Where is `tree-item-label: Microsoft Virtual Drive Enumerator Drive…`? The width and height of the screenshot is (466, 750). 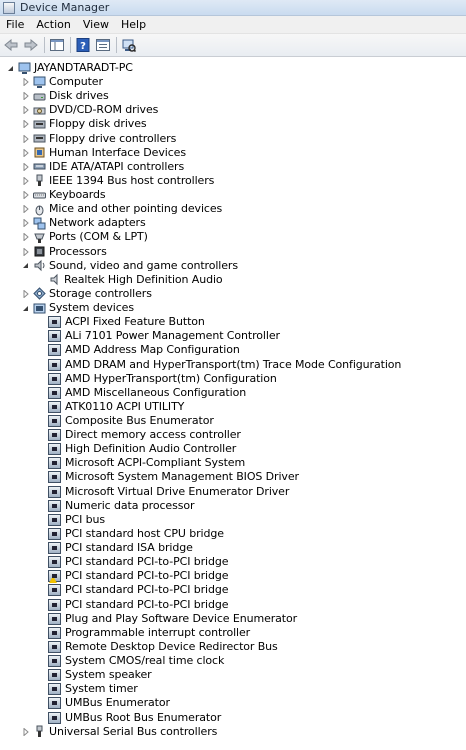
tree-item-label: Microsoft Virtual Drive Enumerator Drive… is located at coordinates (177, 491).